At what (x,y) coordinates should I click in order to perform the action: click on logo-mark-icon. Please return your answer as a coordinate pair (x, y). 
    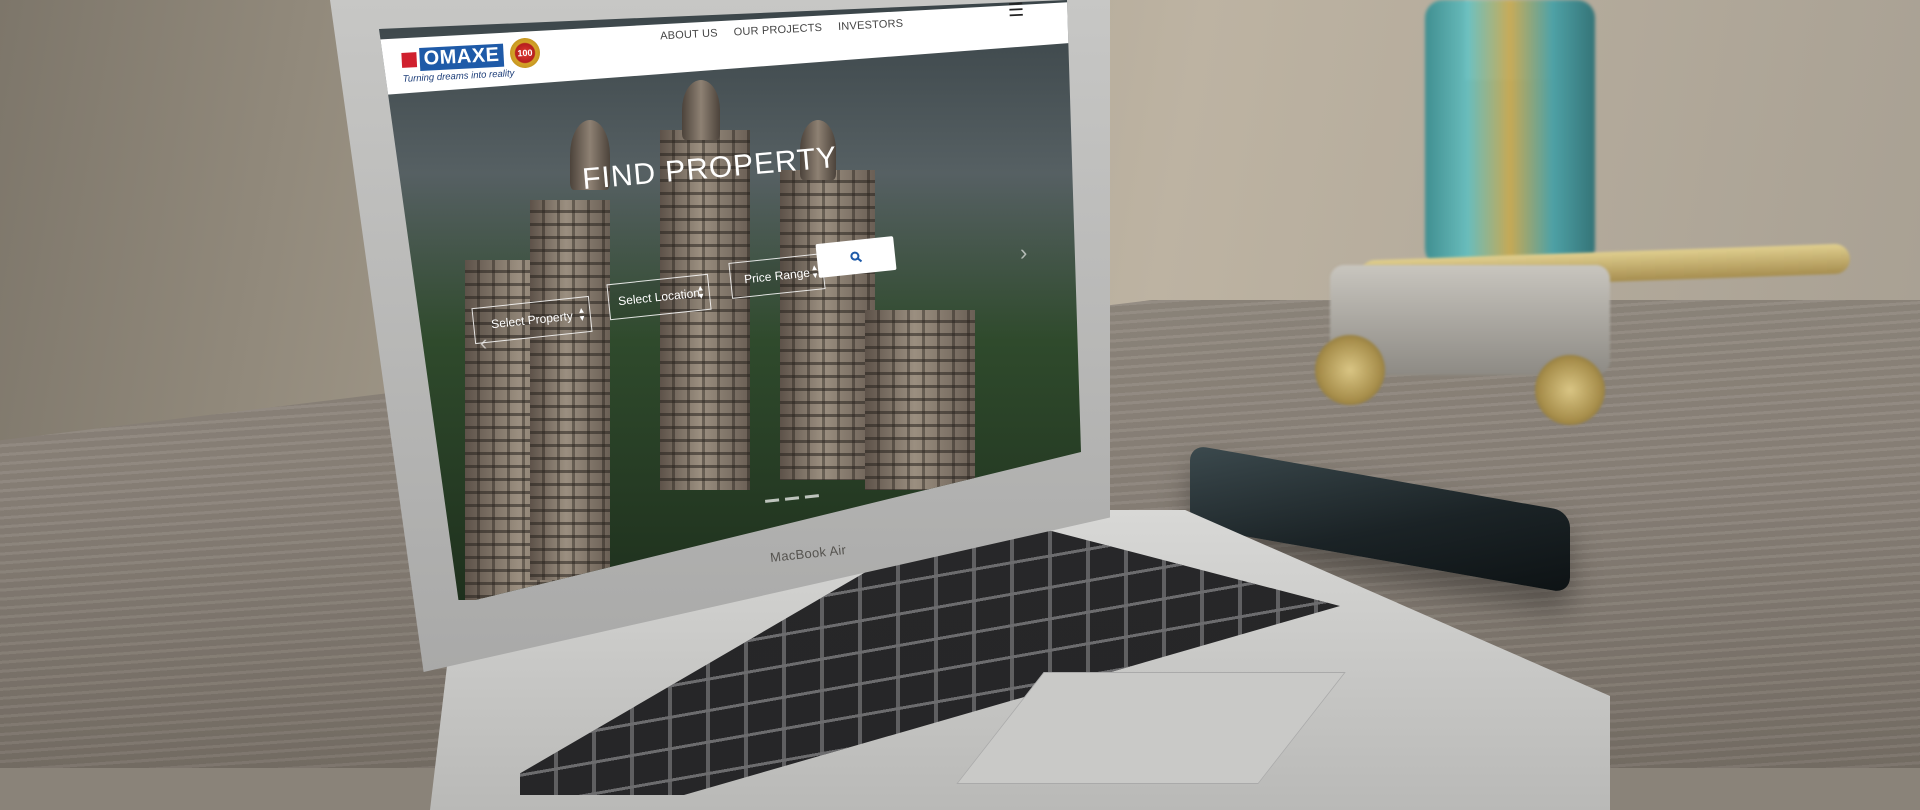
    Looking at the image, I should click on (409, 60).